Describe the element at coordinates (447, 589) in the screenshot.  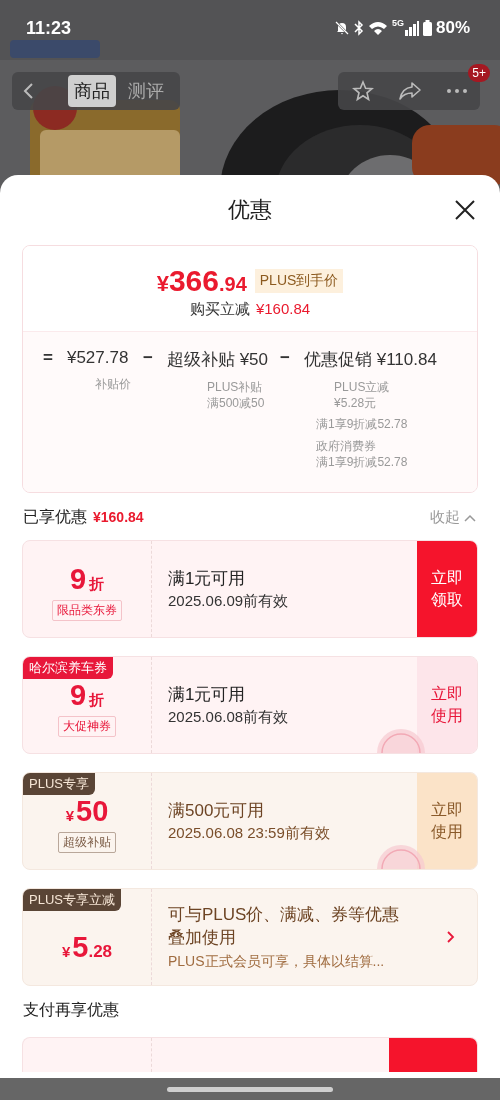
I see `coupon-action-button: 立即领取` at that location.